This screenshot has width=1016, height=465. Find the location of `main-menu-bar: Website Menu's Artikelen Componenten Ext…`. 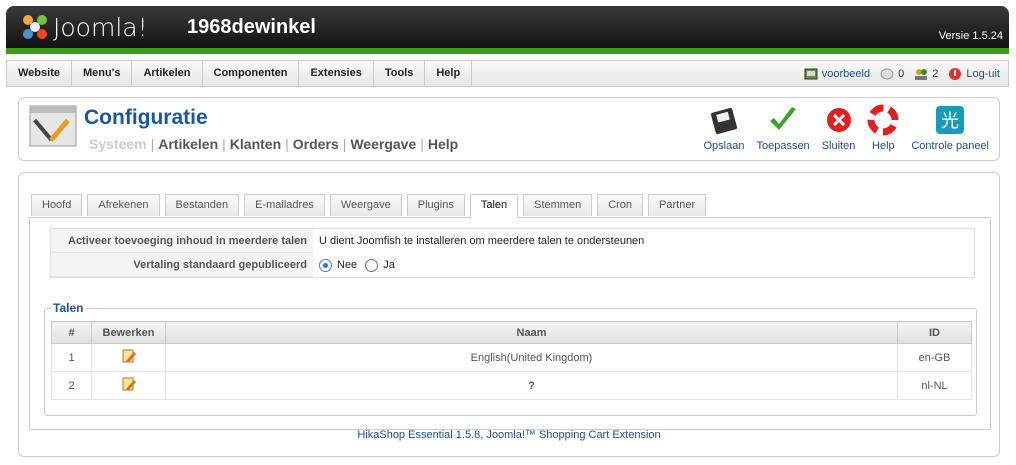

main-menu-bar: Website Menu's Artikelen Componenten Ext… is located at coordinates (507, 73).